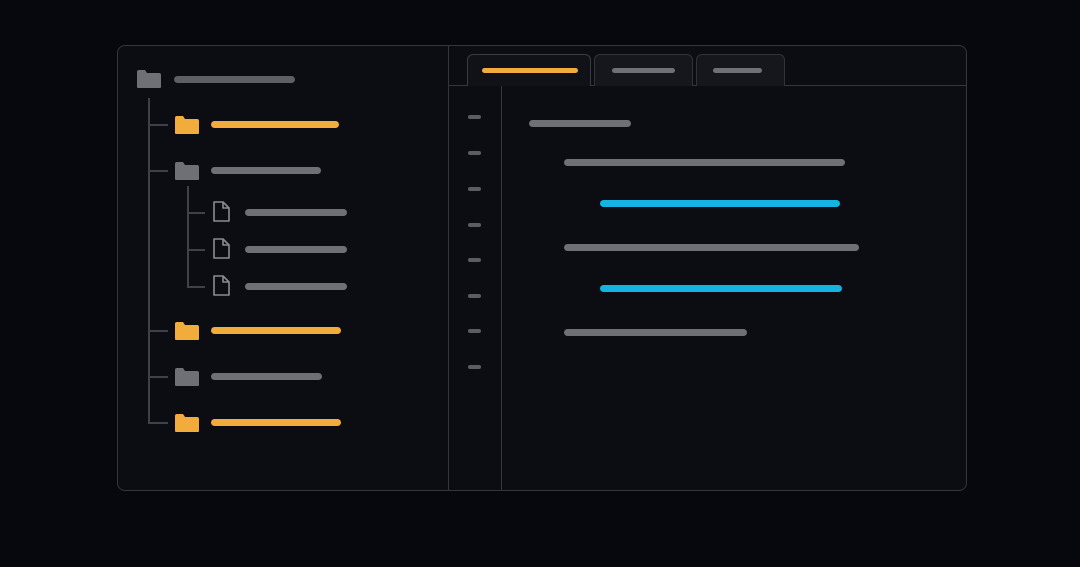 The image size is (1080, 567). I want to click on line-number-gutter, so click(475, 288).